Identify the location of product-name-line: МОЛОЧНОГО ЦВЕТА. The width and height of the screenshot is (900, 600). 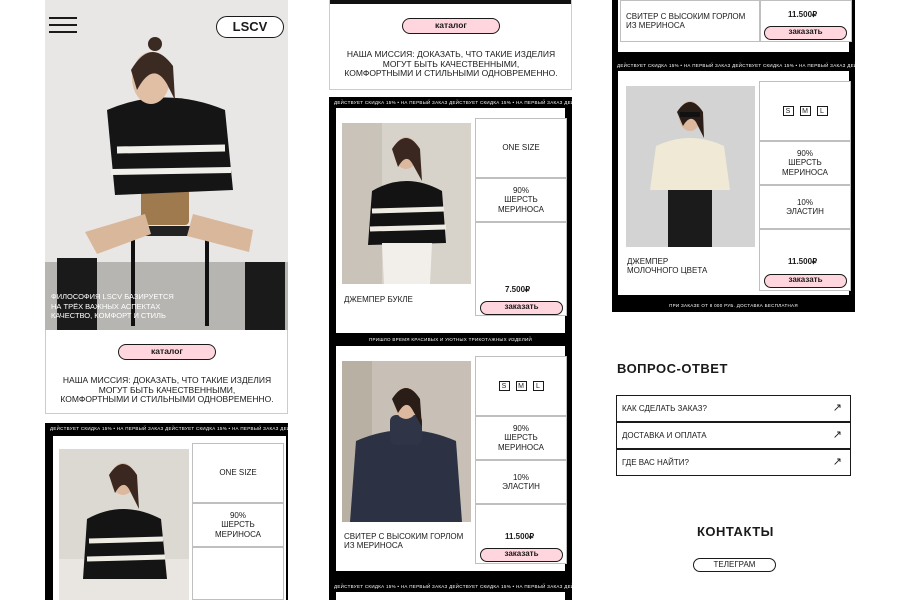
(667, 270).